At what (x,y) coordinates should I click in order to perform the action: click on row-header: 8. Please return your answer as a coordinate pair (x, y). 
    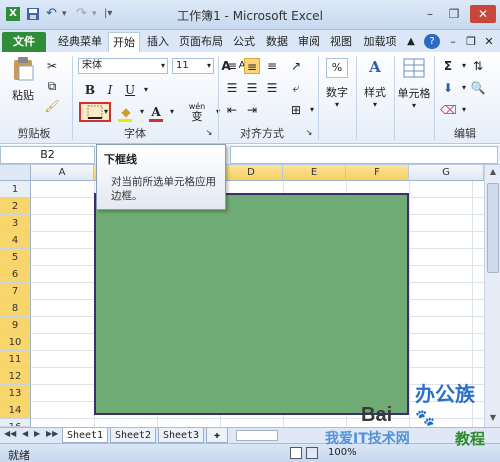
    Looking at the image, I should click on (15, 308).